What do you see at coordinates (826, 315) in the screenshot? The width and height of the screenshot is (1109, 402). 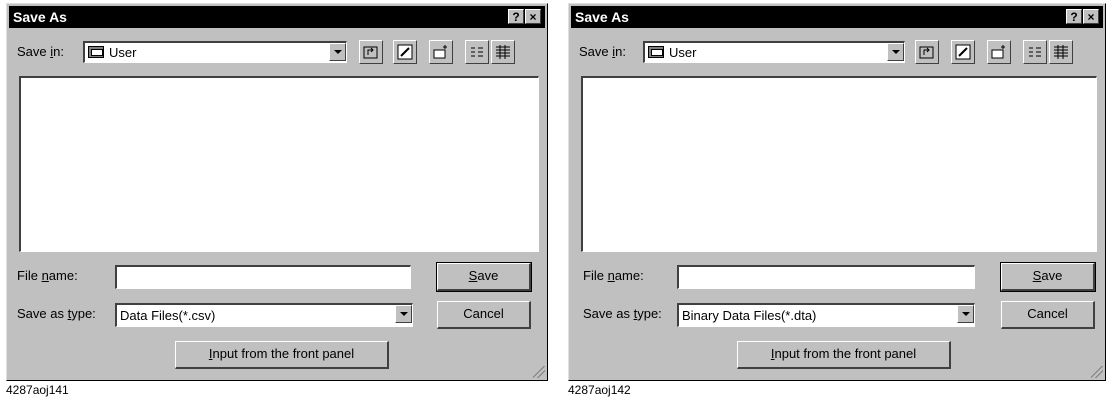 I see `save-as-type-dropdown: Binary Data Files(*.dta)` at bounding box center [826, 315].